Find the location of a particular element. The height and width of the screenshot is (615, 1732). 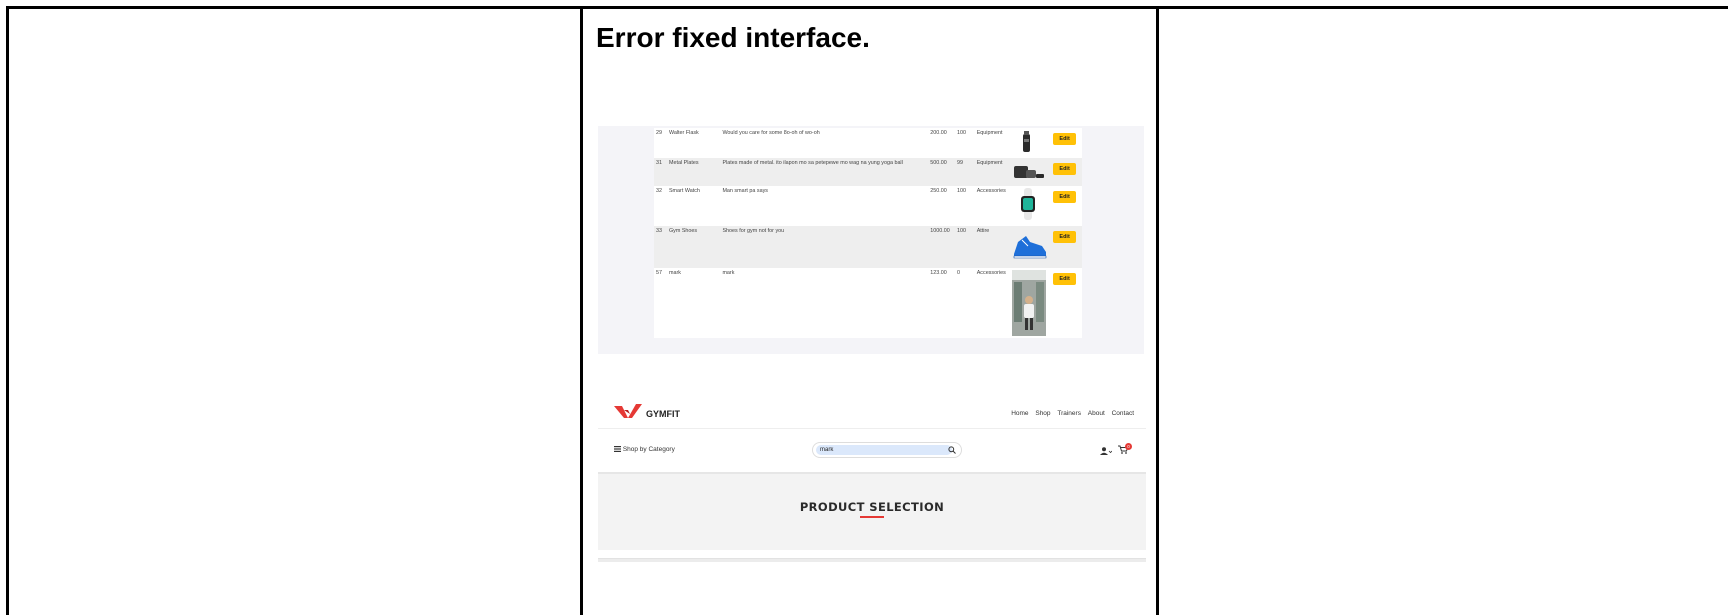

gymfit-logo-icon is located at coordinates (628, 411).